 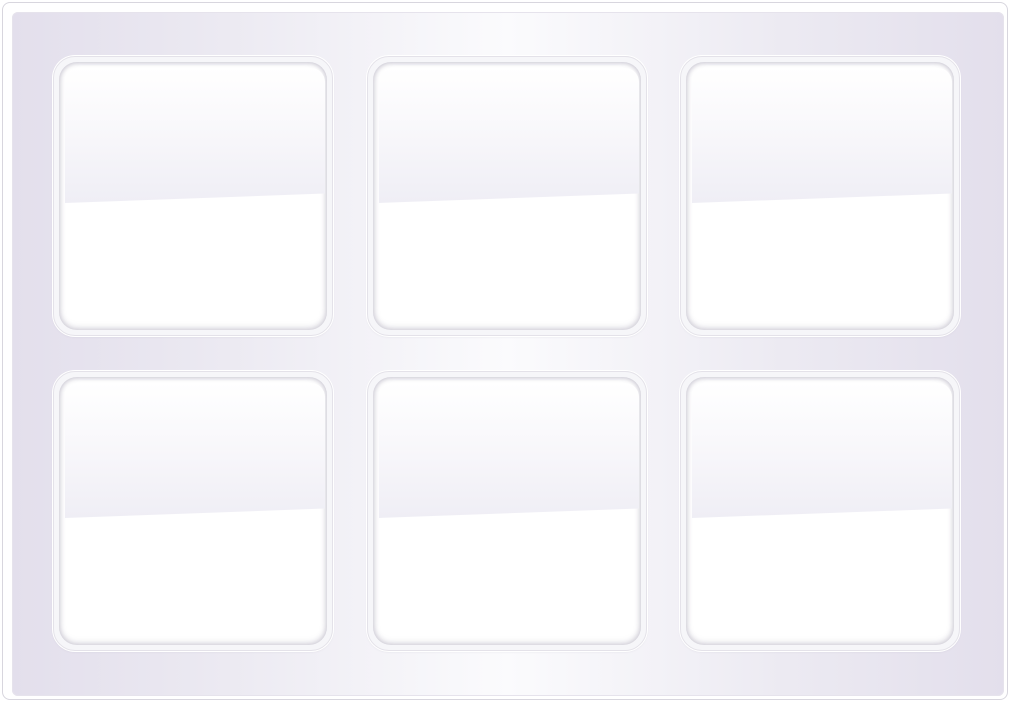 I want to click on tile-5-face, so click(x=507, y=511).